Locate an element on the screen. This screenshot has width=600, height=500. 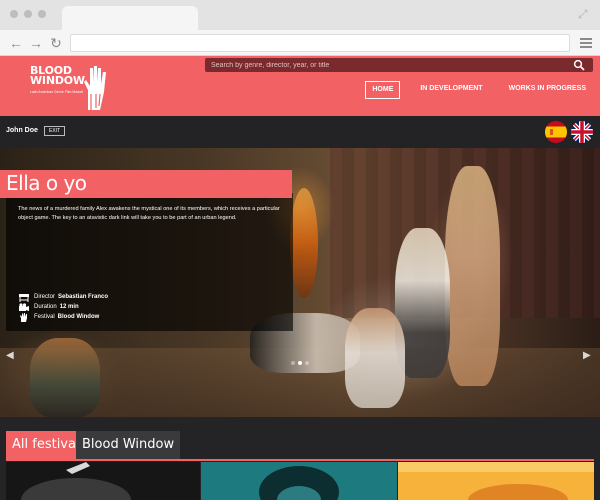
film-title: Ella o yo is located at coordinates (46, 183).